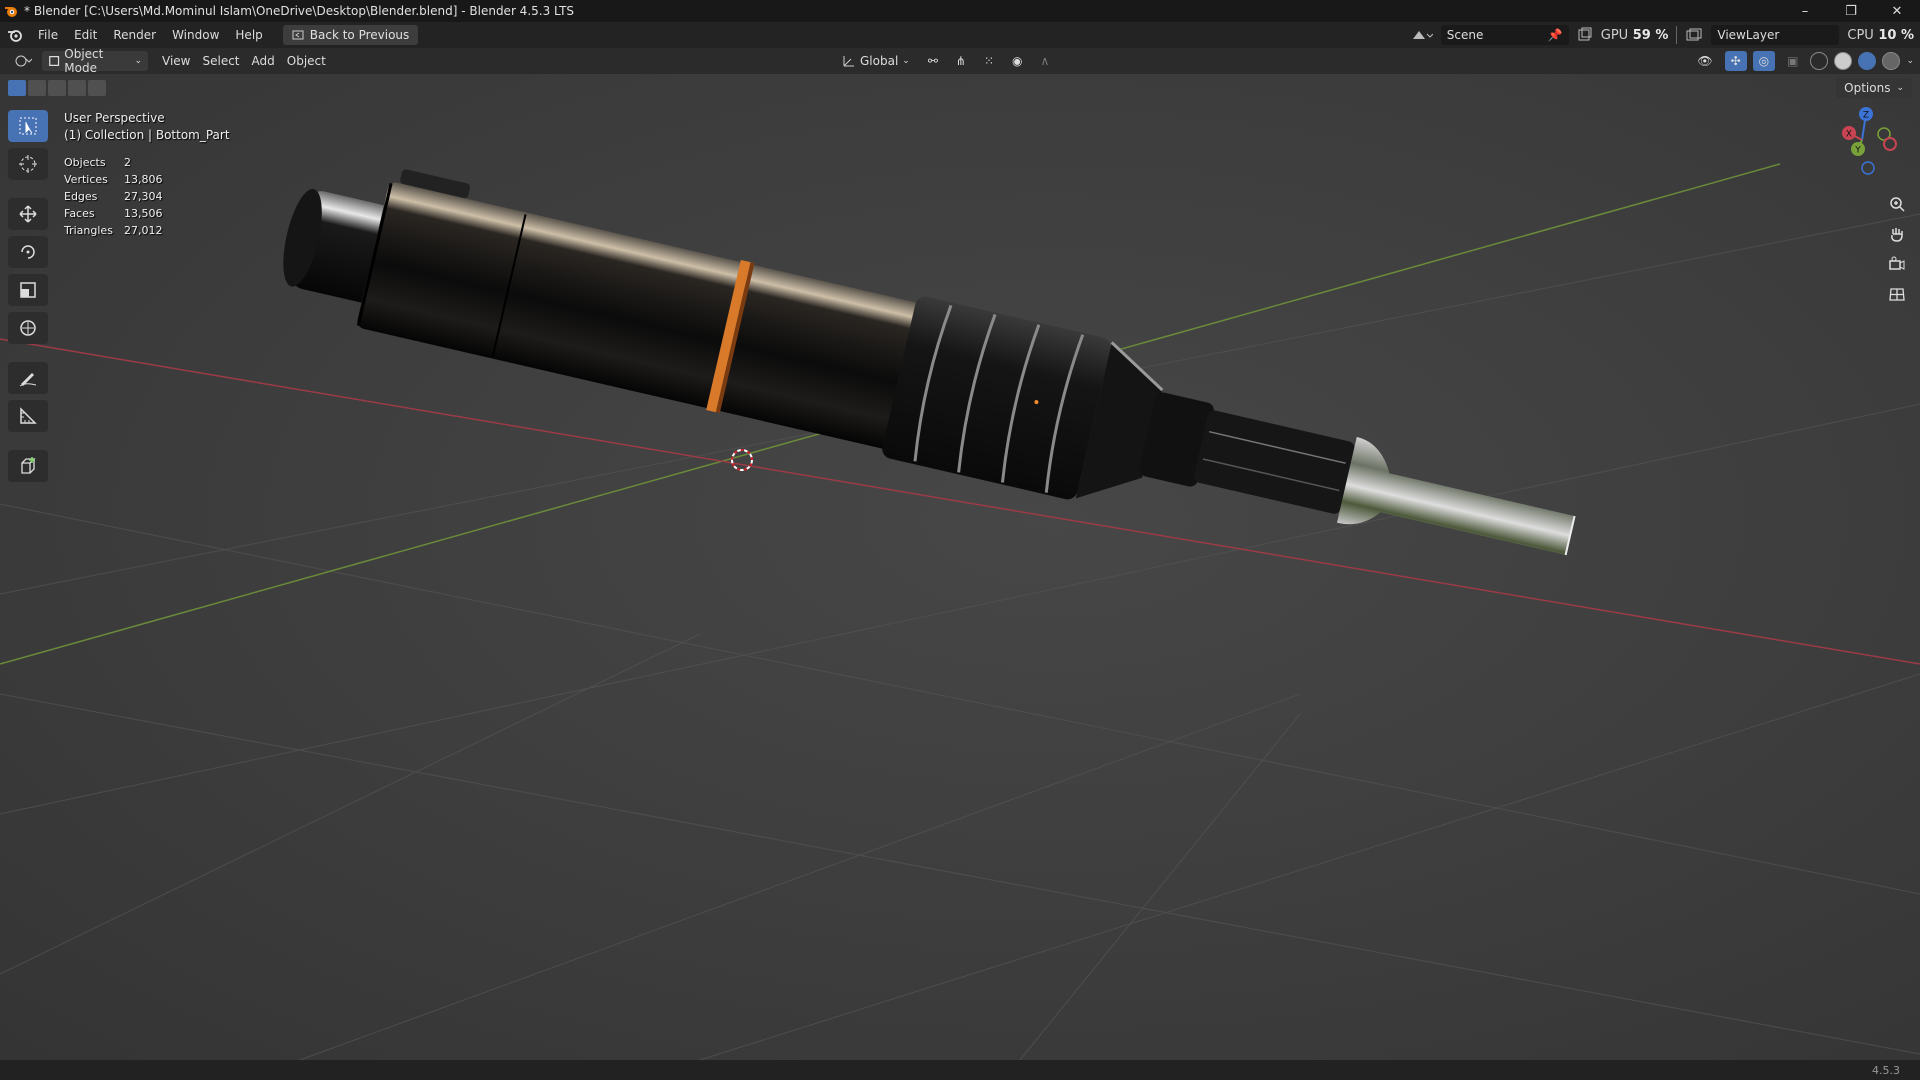 This screenshot has height=1080, width=1920. Describe the element at coordinates (359, 35) in the screenshot. I see `back-to-previous-label: Back to Previous` at that location.